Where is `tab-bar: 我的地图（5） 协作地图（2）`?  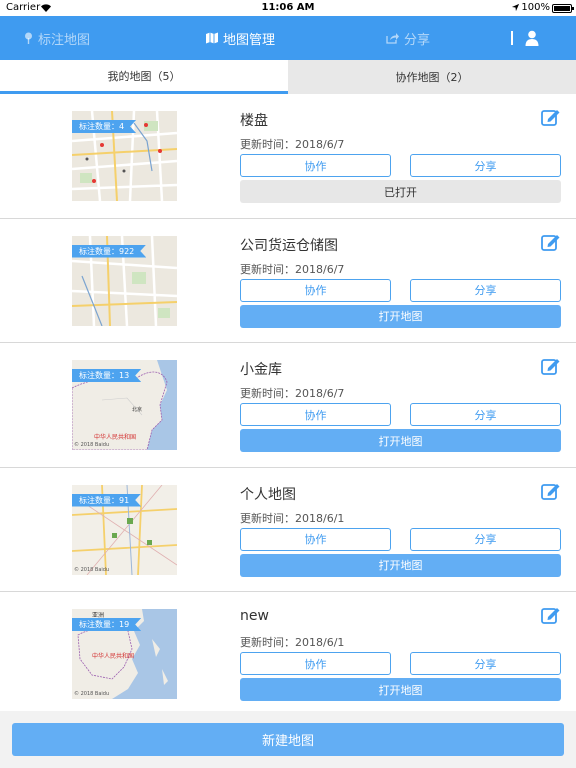 tab-bar: 我的地图（5） 协作地图（2） is located at coordinates (288, 77).